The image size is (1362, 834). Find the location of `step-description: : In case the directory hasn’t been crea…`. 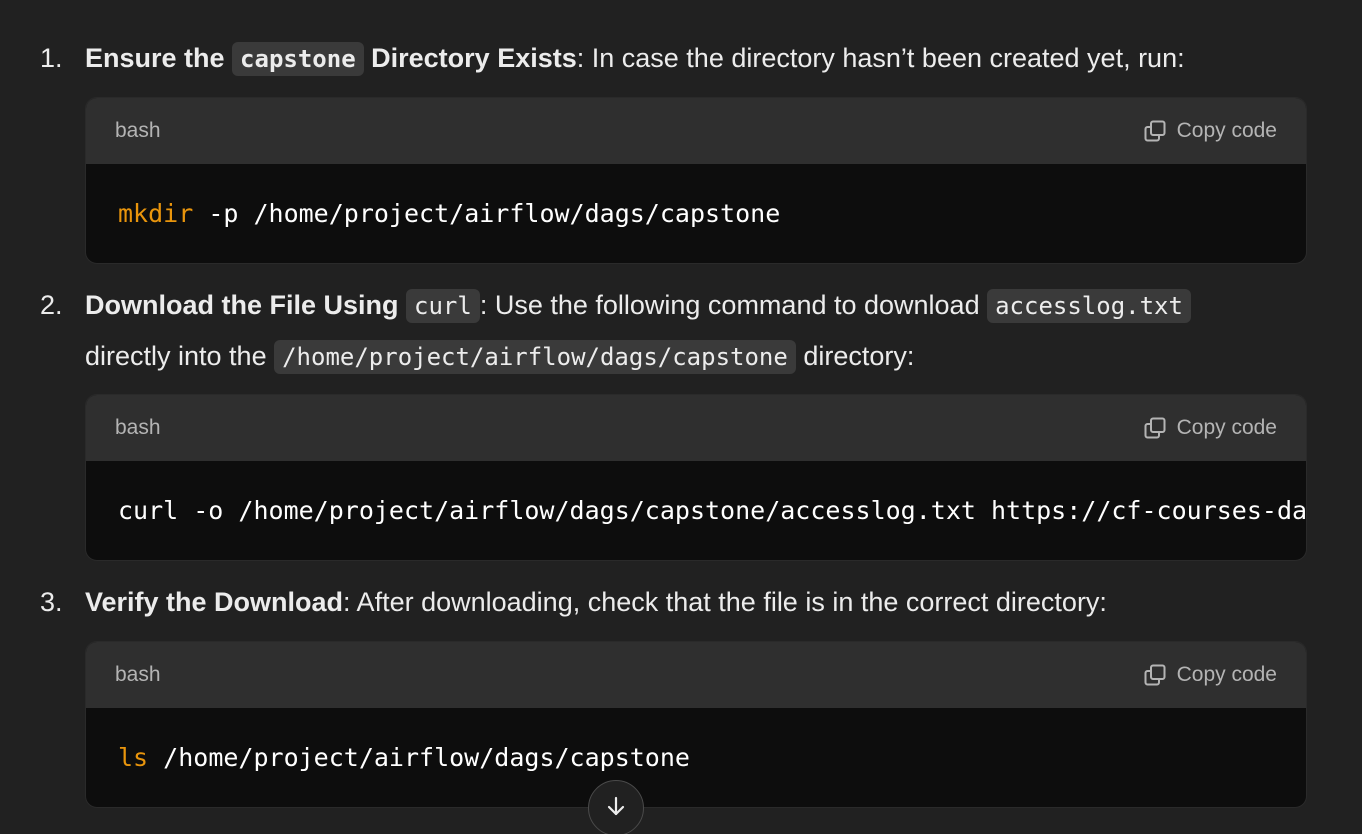

step-description: : In case the directory hasn’t been crea… is located at coordinates (880, 58).